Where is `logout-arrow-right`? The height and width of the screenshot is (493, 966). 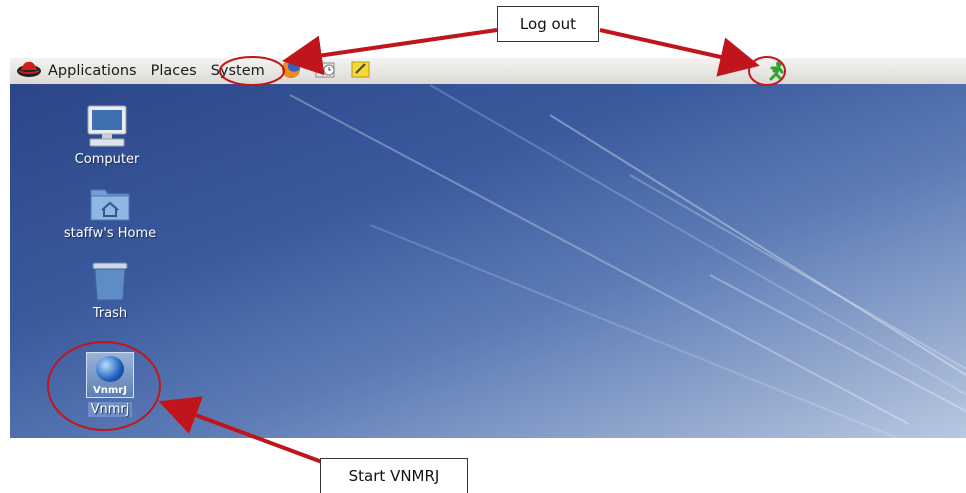 logout-arrow-right is located at coordinates (679, 52).